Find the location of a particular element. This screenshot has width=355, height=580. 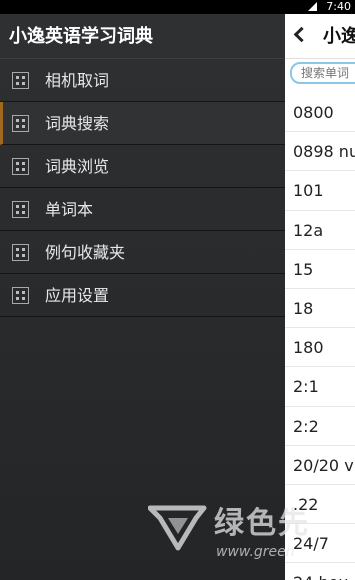

drawer-header: 小逸英语学习词典 is located at coordinates (142, 36).